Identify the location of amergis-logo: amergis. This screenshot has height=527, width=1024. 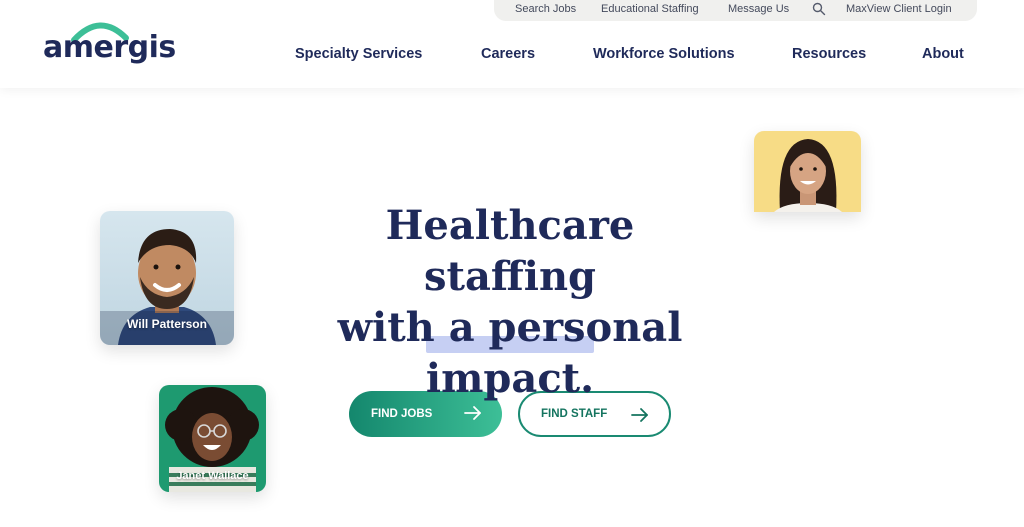
(108, 41).